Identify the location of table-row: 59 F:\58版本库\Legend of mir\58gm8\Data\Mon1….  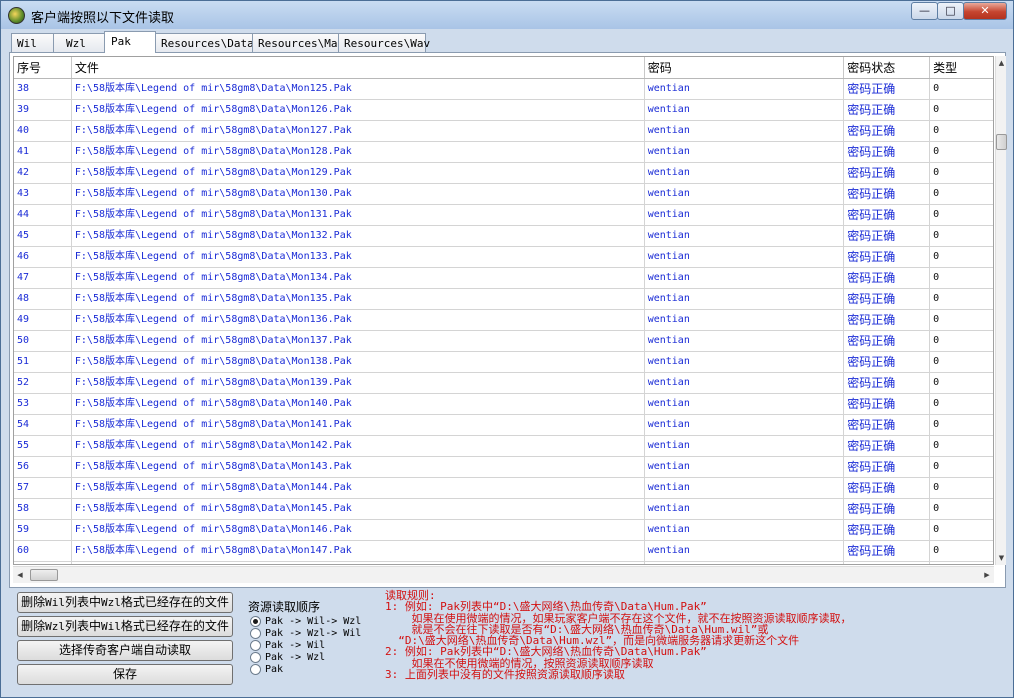
(503, 530).